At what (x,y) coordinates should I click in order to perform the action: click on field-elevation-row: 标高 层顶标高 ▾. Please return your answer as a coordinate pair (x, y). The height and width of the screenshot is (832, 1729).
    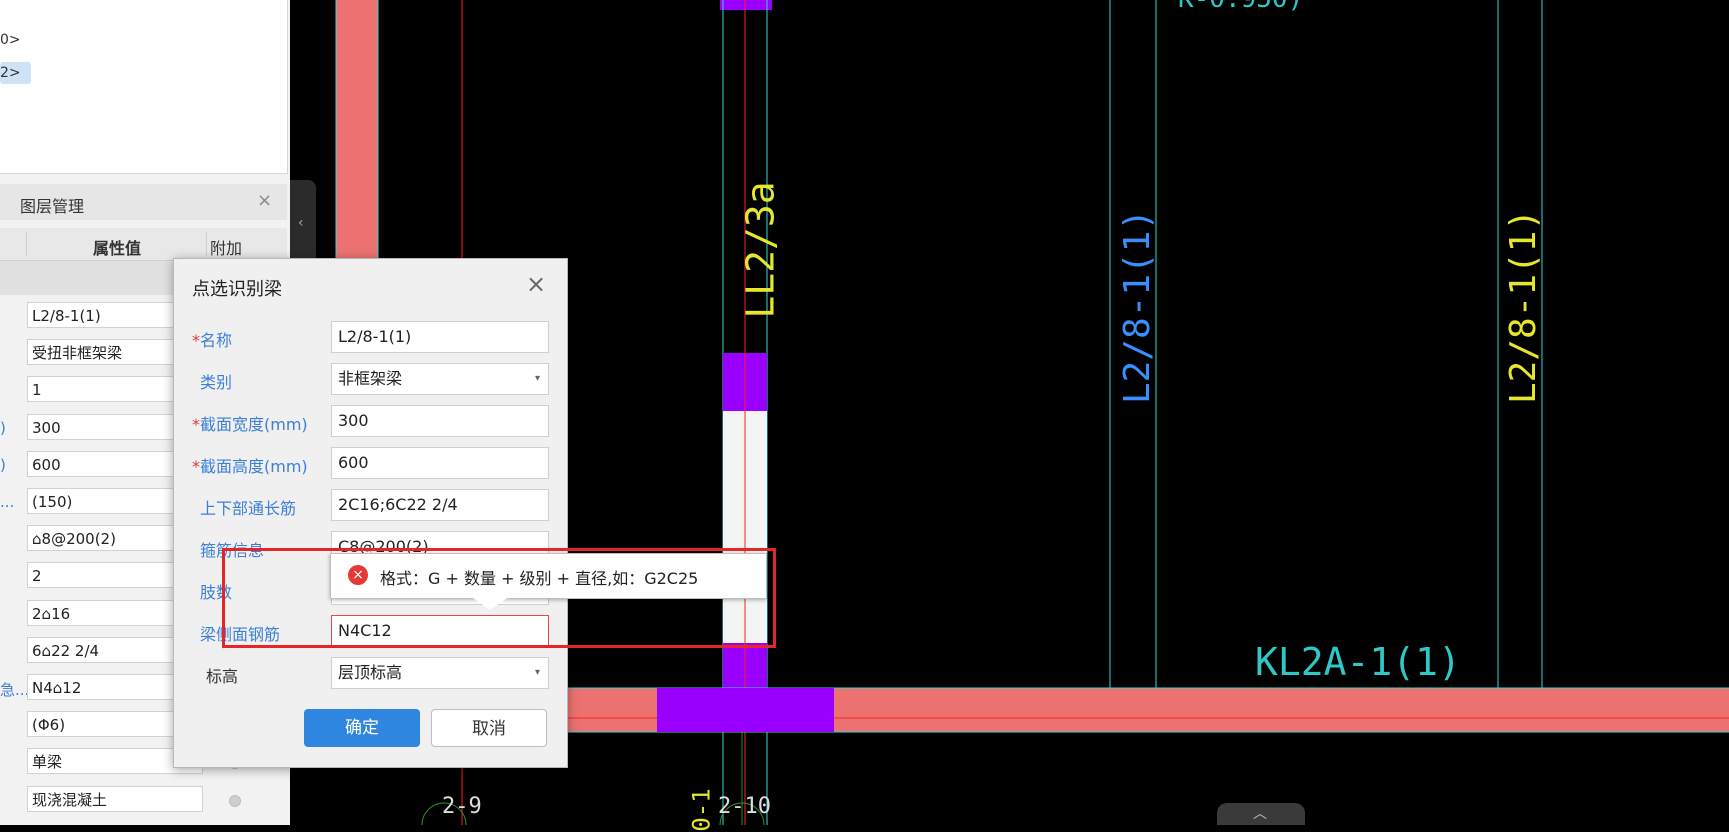
    Looking at the image, I should click on (370, 673).